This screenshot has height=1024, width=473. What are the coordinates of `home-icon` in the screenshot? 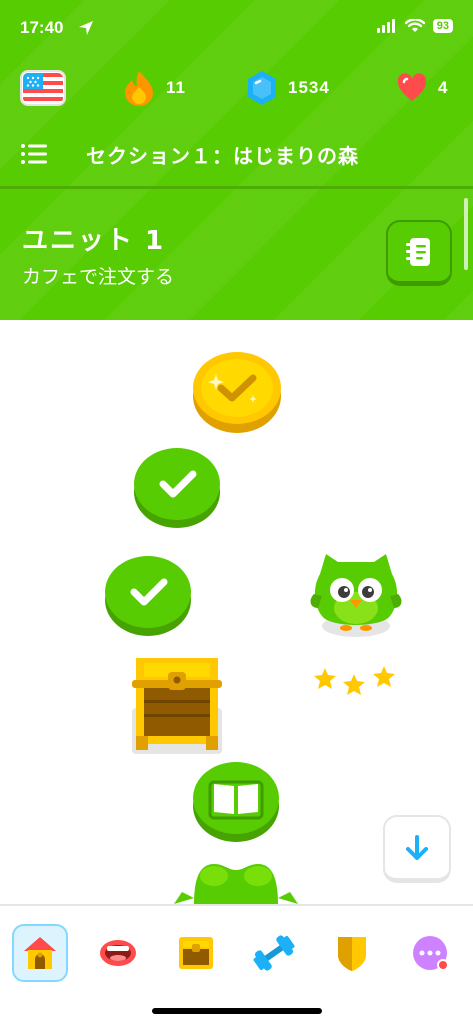 It's located at (40, 953).